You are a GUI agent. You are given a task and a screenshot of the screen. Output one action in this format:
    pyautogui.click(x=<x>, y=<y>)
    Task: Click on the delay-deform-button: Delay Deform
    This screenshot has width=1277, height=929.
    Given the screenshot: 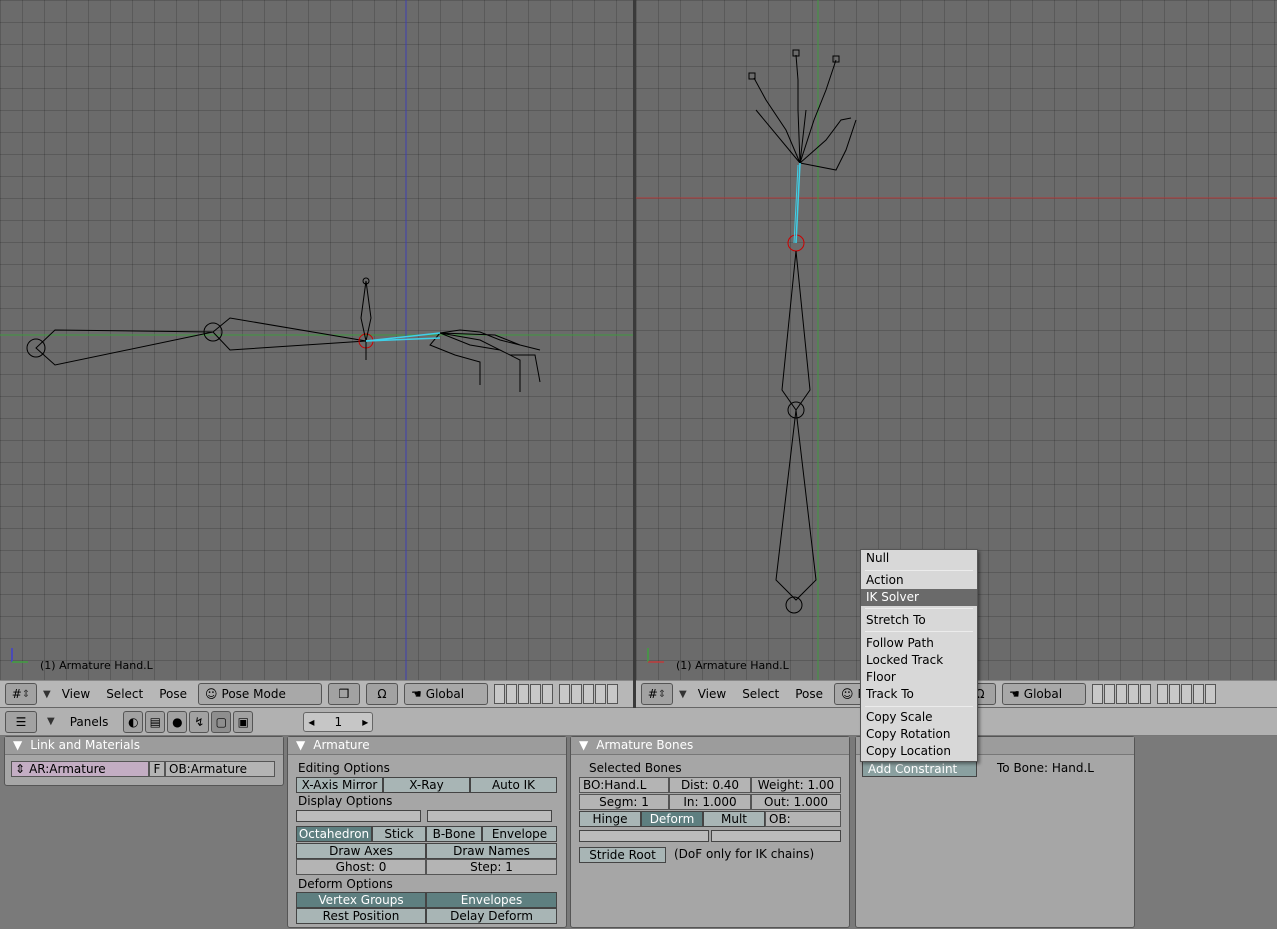 What is the action you would take?
    pyautogui.click(x=491, y=916)
    